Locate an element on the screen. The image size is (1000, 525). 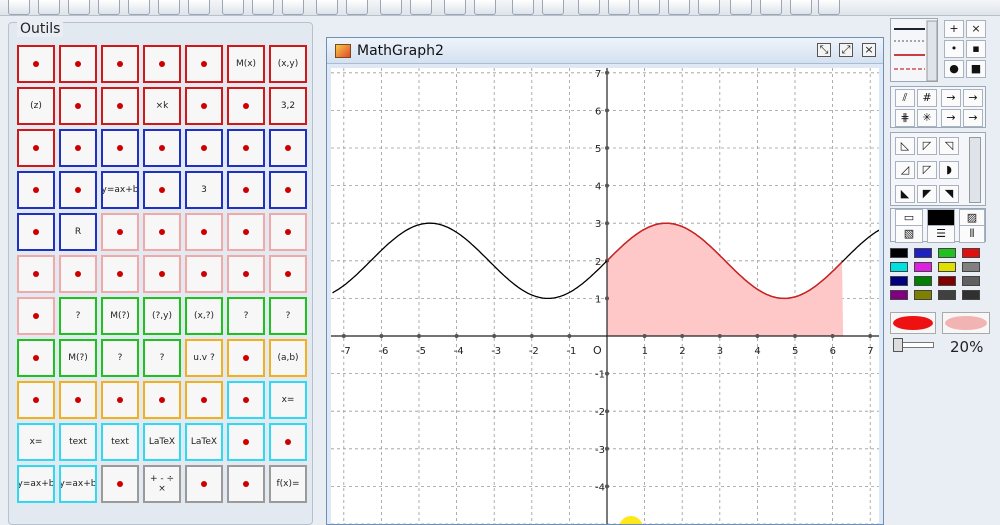
tool-button-51: M(?) is located at coordinates (78, 358).